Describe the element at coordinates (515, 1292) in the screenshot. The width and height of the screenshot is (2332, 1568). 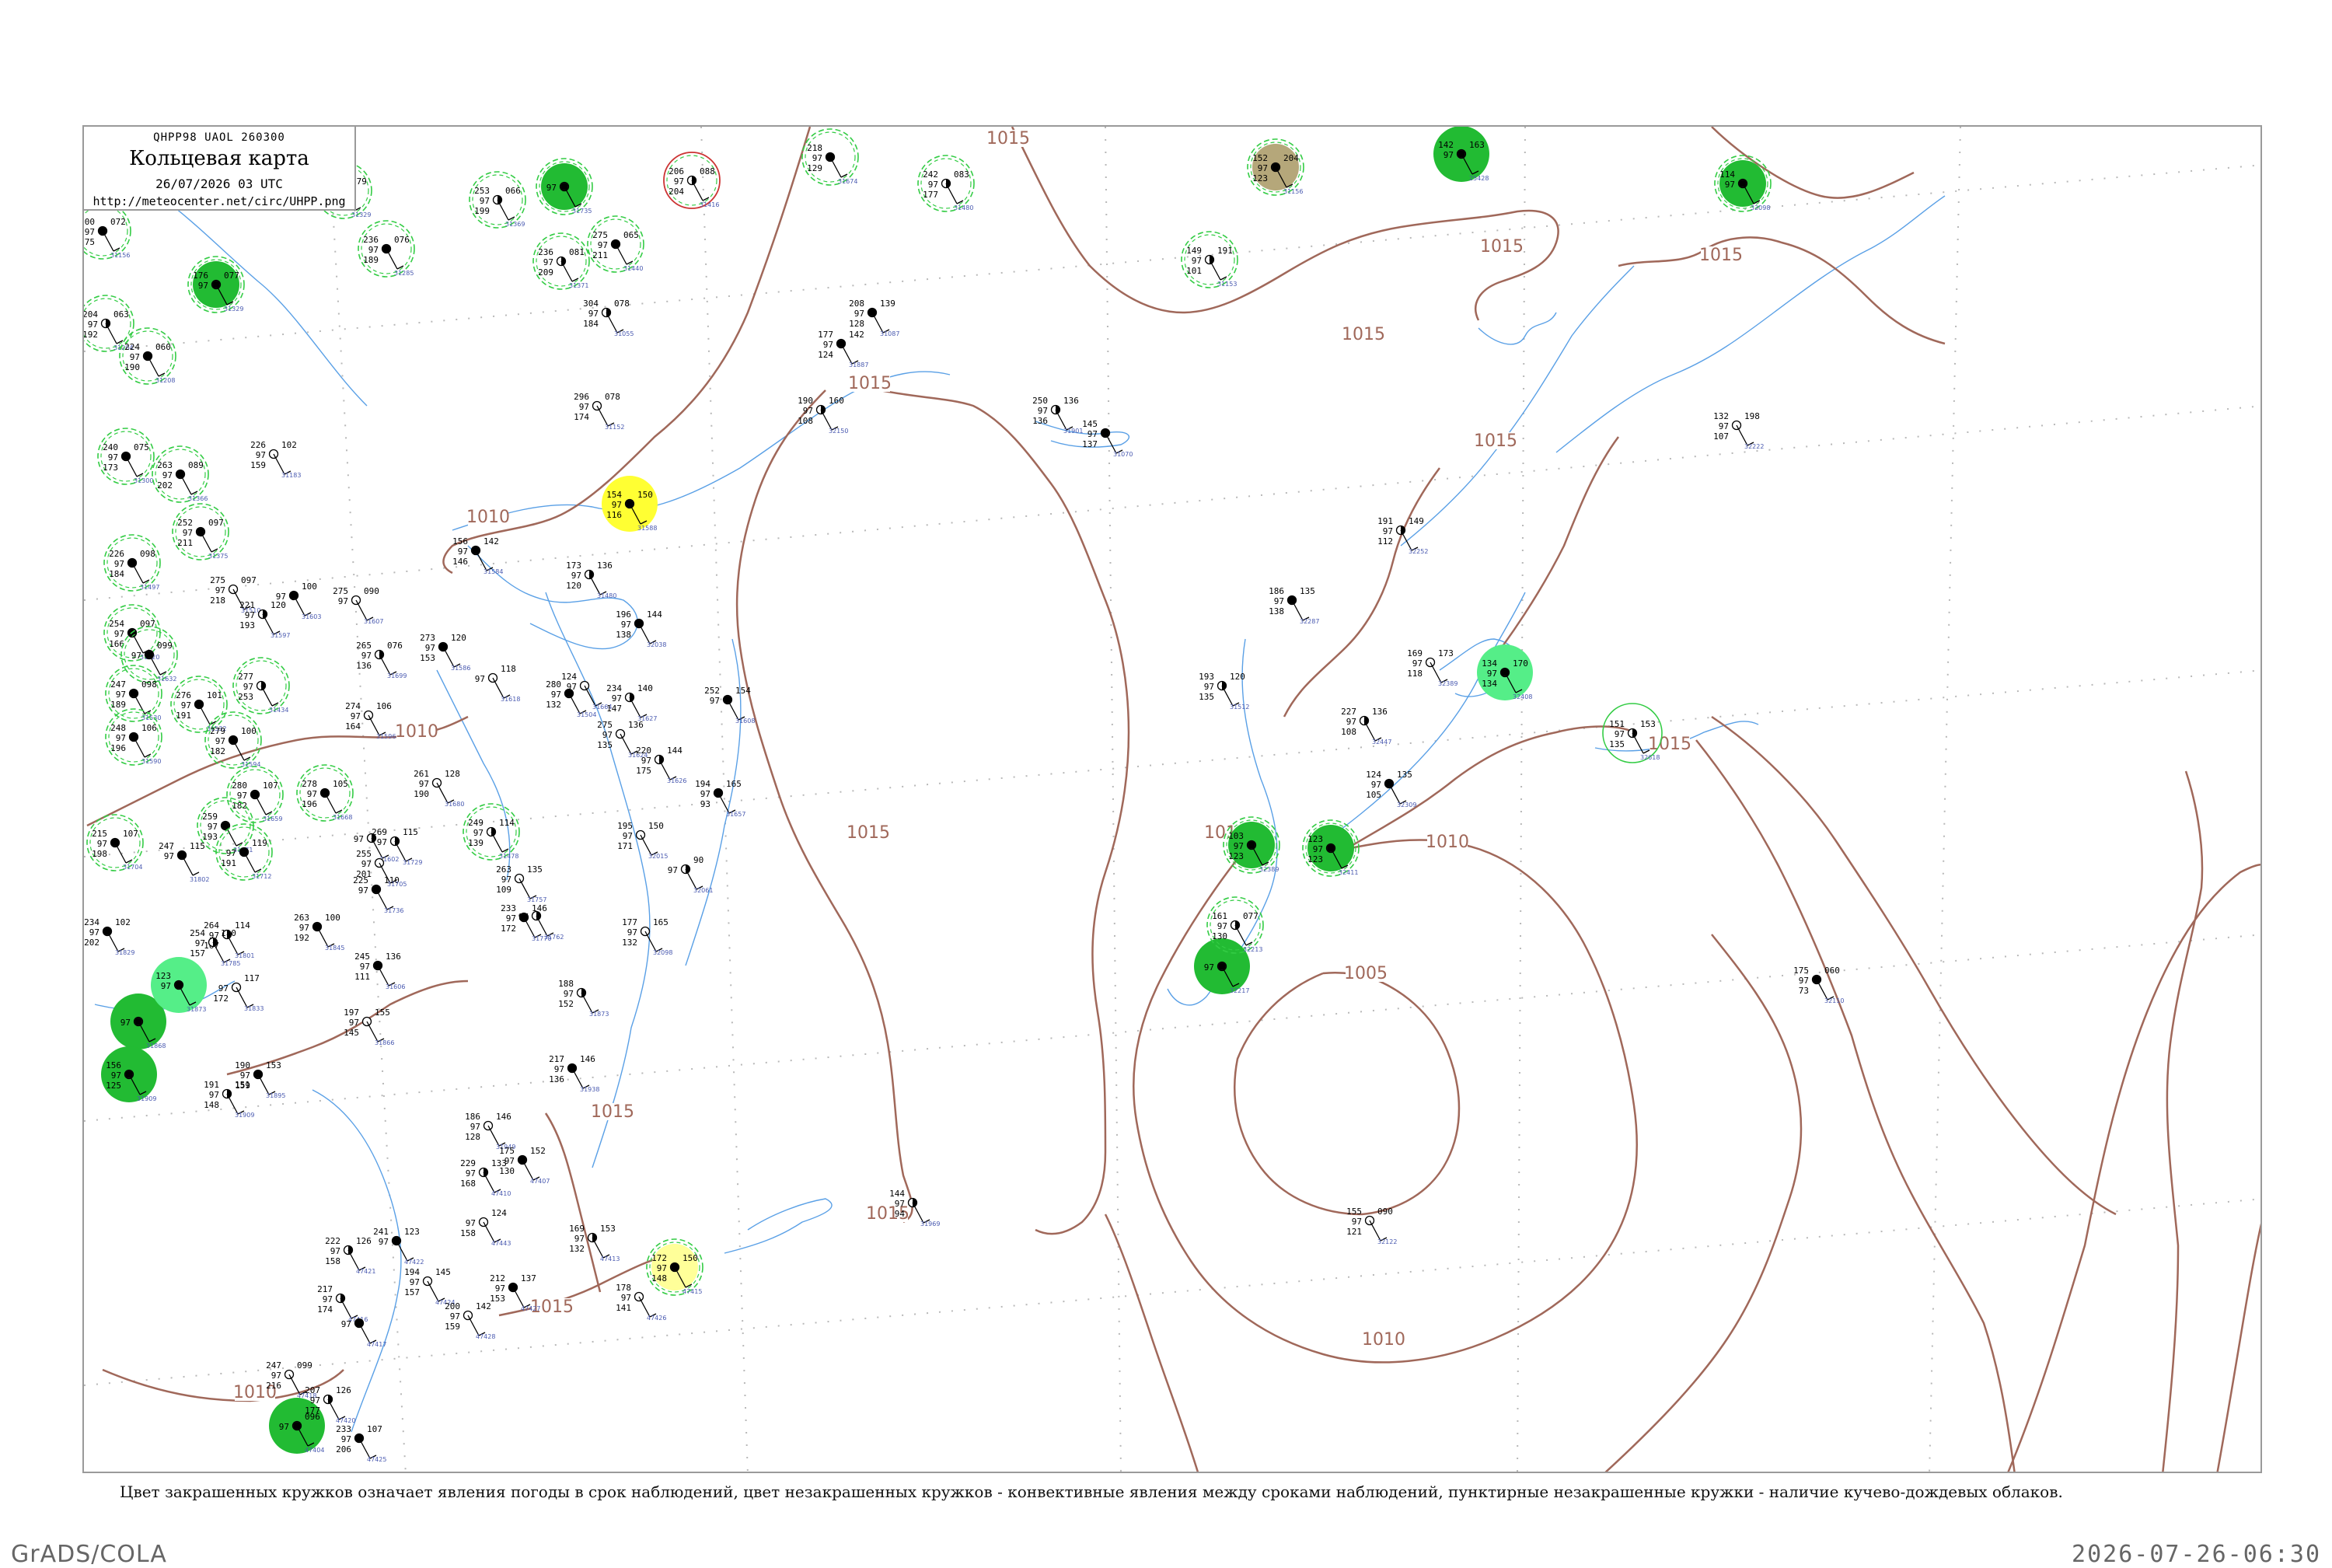
I see `station-47427: 21297153 137 47427` at that location.